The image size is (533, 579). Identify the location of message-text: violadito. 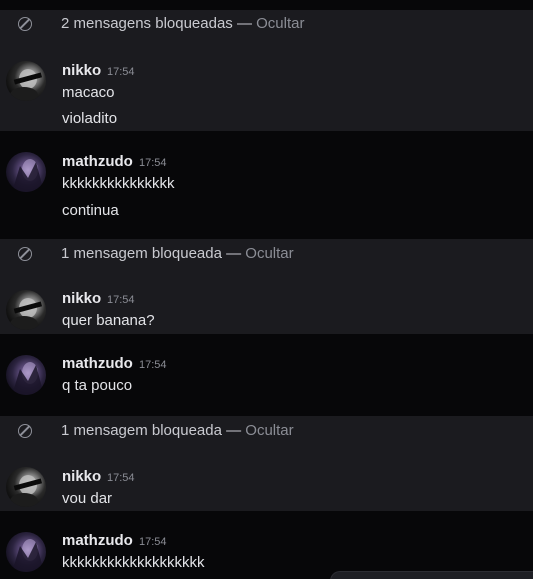
(90, 118).